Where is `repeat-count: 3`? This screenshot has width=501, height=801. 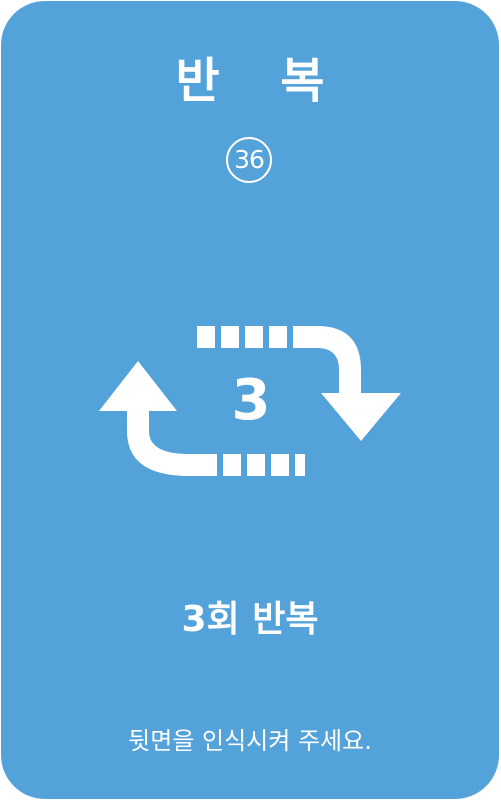
repeat-count: 3 is located at coordinates (251, 400).